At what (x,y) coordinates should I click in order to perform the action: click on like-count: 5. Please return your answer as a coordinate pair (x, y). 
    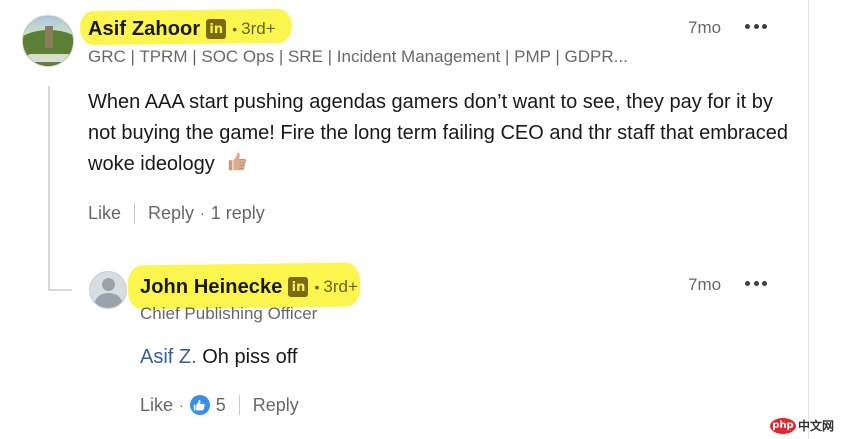
    Looking at the image, I should click on (221, 405).